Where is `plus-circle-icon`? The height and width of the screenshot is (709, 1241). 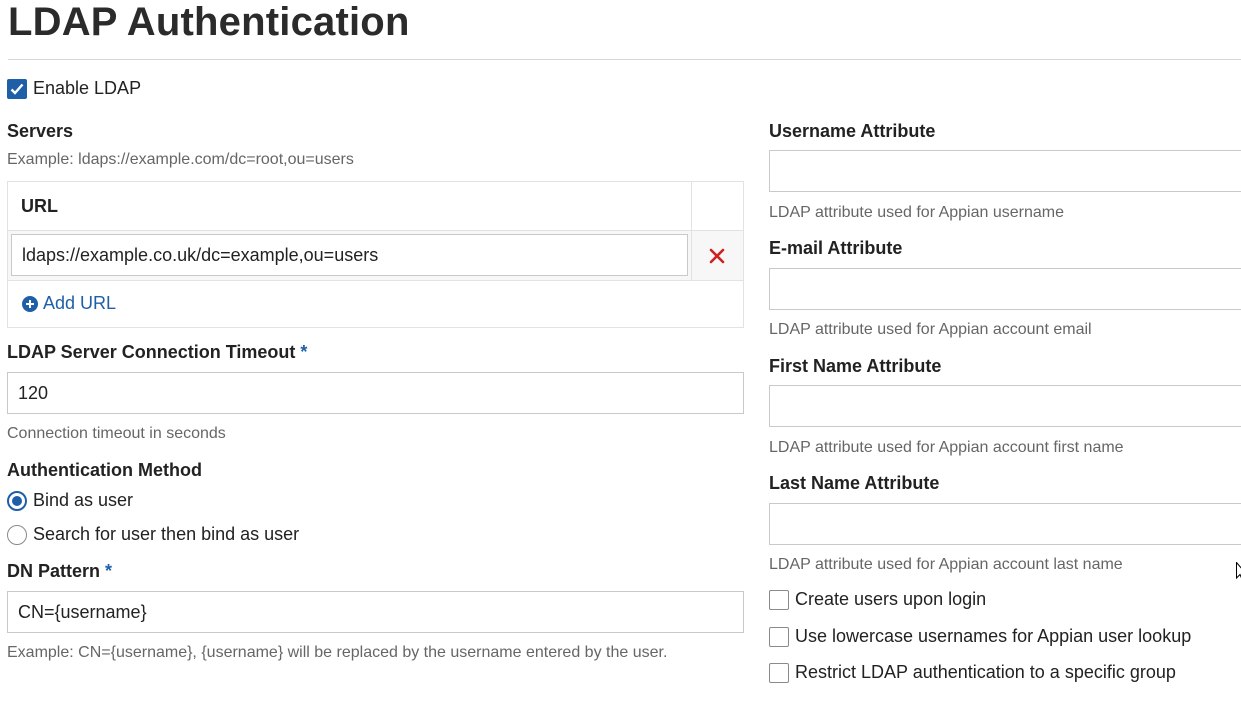
plus-circle-icon is located at coordinates (30, 303).